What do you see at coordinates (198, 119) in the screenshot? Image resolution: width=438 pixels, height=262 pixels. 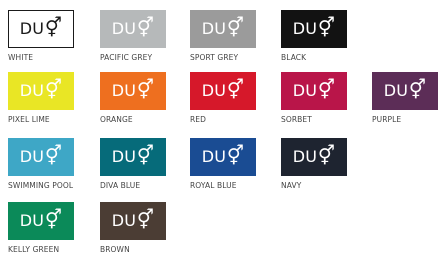 I see `swatch-label: RED` at bounding box center [198, 119].